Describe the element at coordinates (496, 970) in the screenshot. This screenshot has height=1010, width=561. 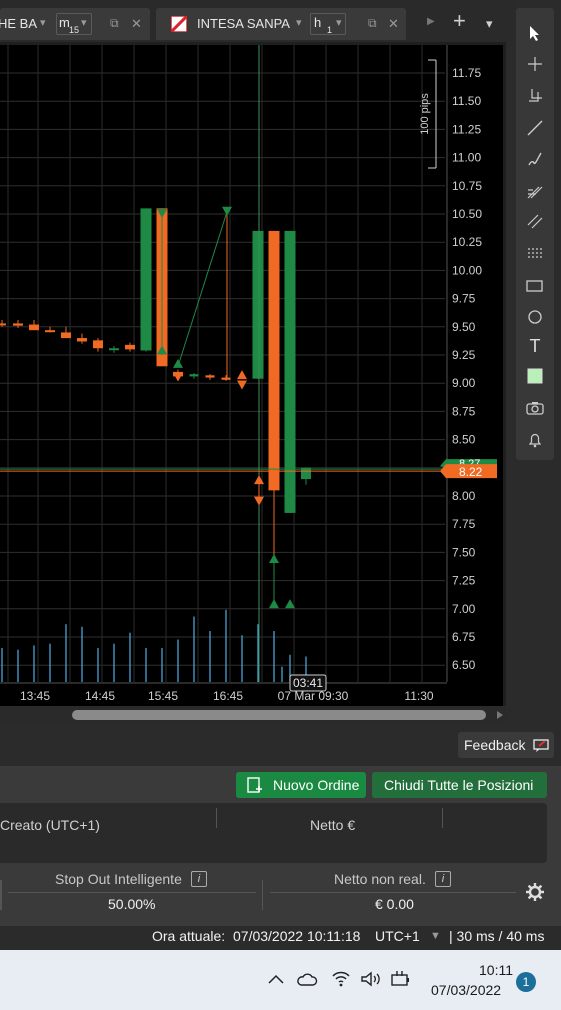
I see `taskbar-clock: 10:11` at that location.